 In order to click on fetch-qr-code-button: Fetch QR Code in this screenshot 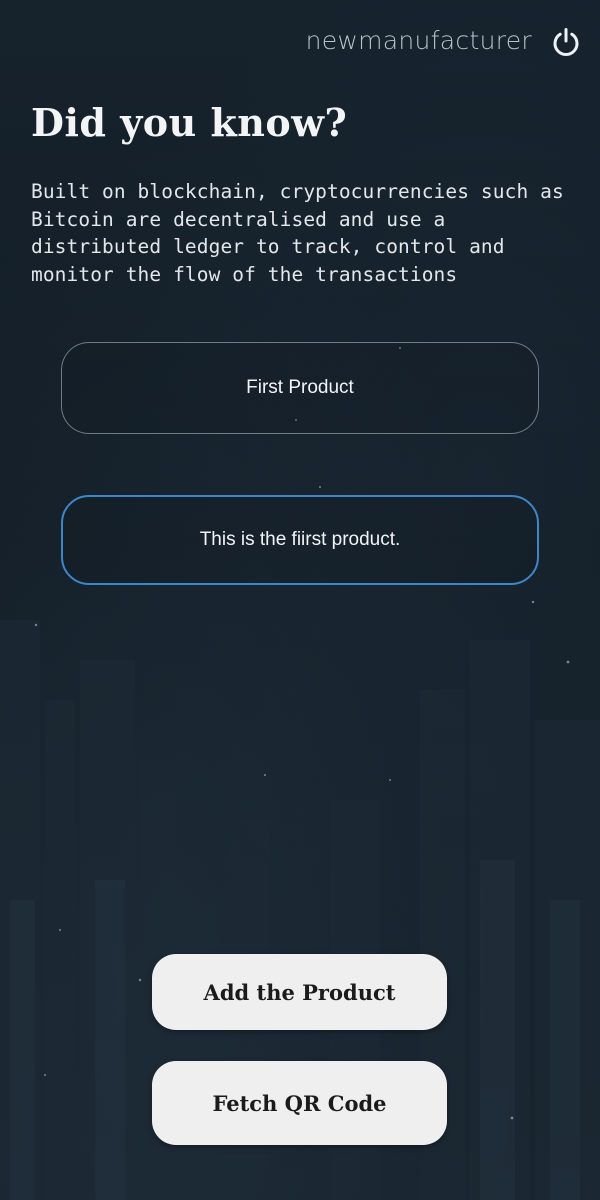, I will do `click(299, 1103)`.